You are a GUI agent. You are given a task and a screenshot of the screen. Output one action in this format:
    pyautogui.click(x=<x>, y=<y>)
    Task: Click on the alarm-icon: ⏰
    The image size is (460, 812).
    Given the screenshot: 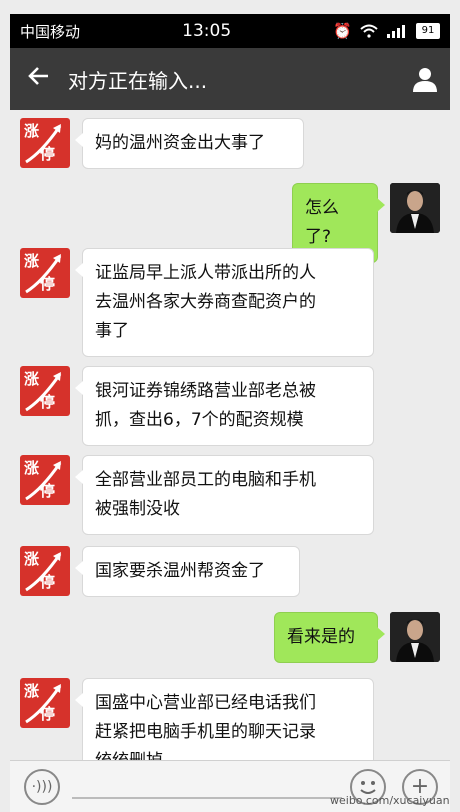 What is the action you would take?
    pyautogui.click(x=342, y=31)
    